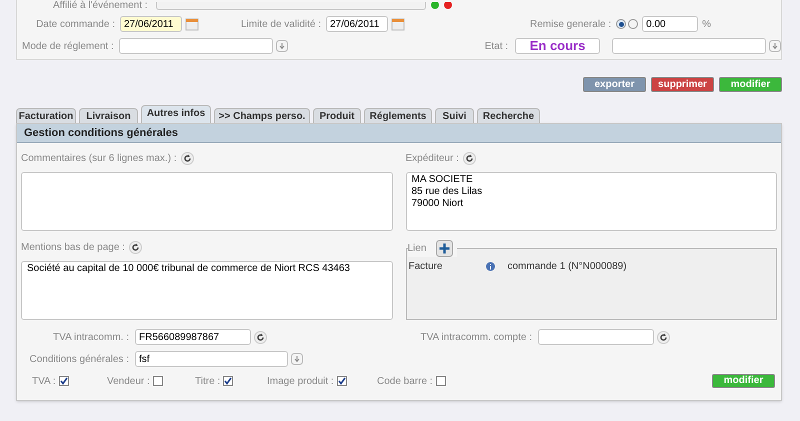  What do you see at coordinates (398, 115) in the screenshot?
I see `tab: Réglements` at bounding box center [398, 115].